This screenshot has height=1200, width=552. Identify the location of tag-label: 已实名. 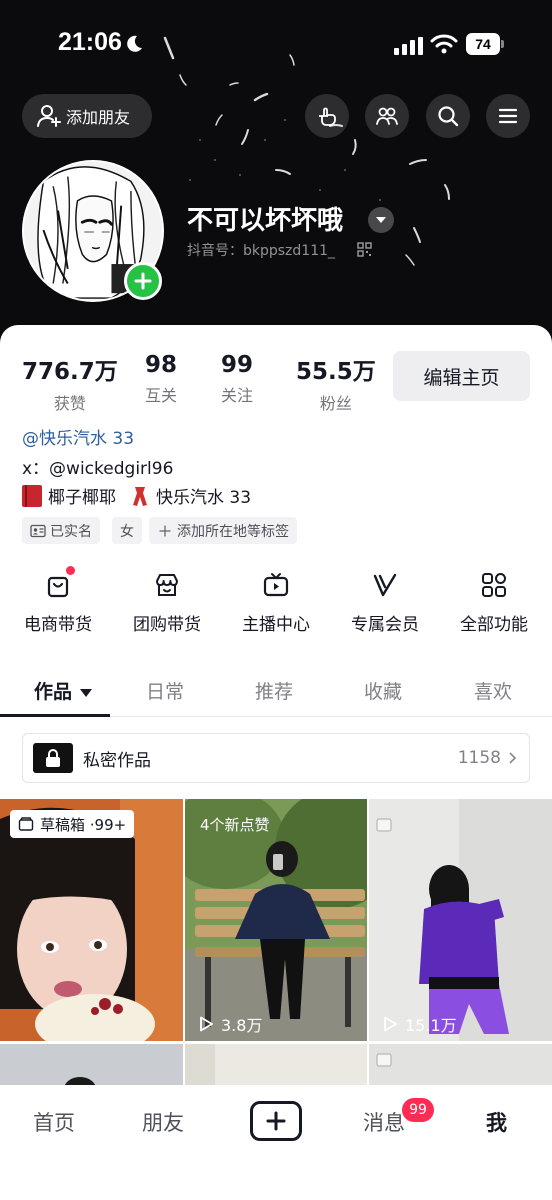
(71, 531).